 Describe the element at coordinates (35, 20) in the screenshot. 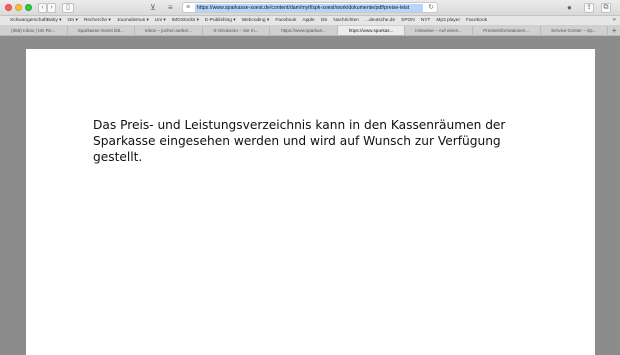

I see `bookmark-item: SchwangerschaftBaby ▾` at that location.